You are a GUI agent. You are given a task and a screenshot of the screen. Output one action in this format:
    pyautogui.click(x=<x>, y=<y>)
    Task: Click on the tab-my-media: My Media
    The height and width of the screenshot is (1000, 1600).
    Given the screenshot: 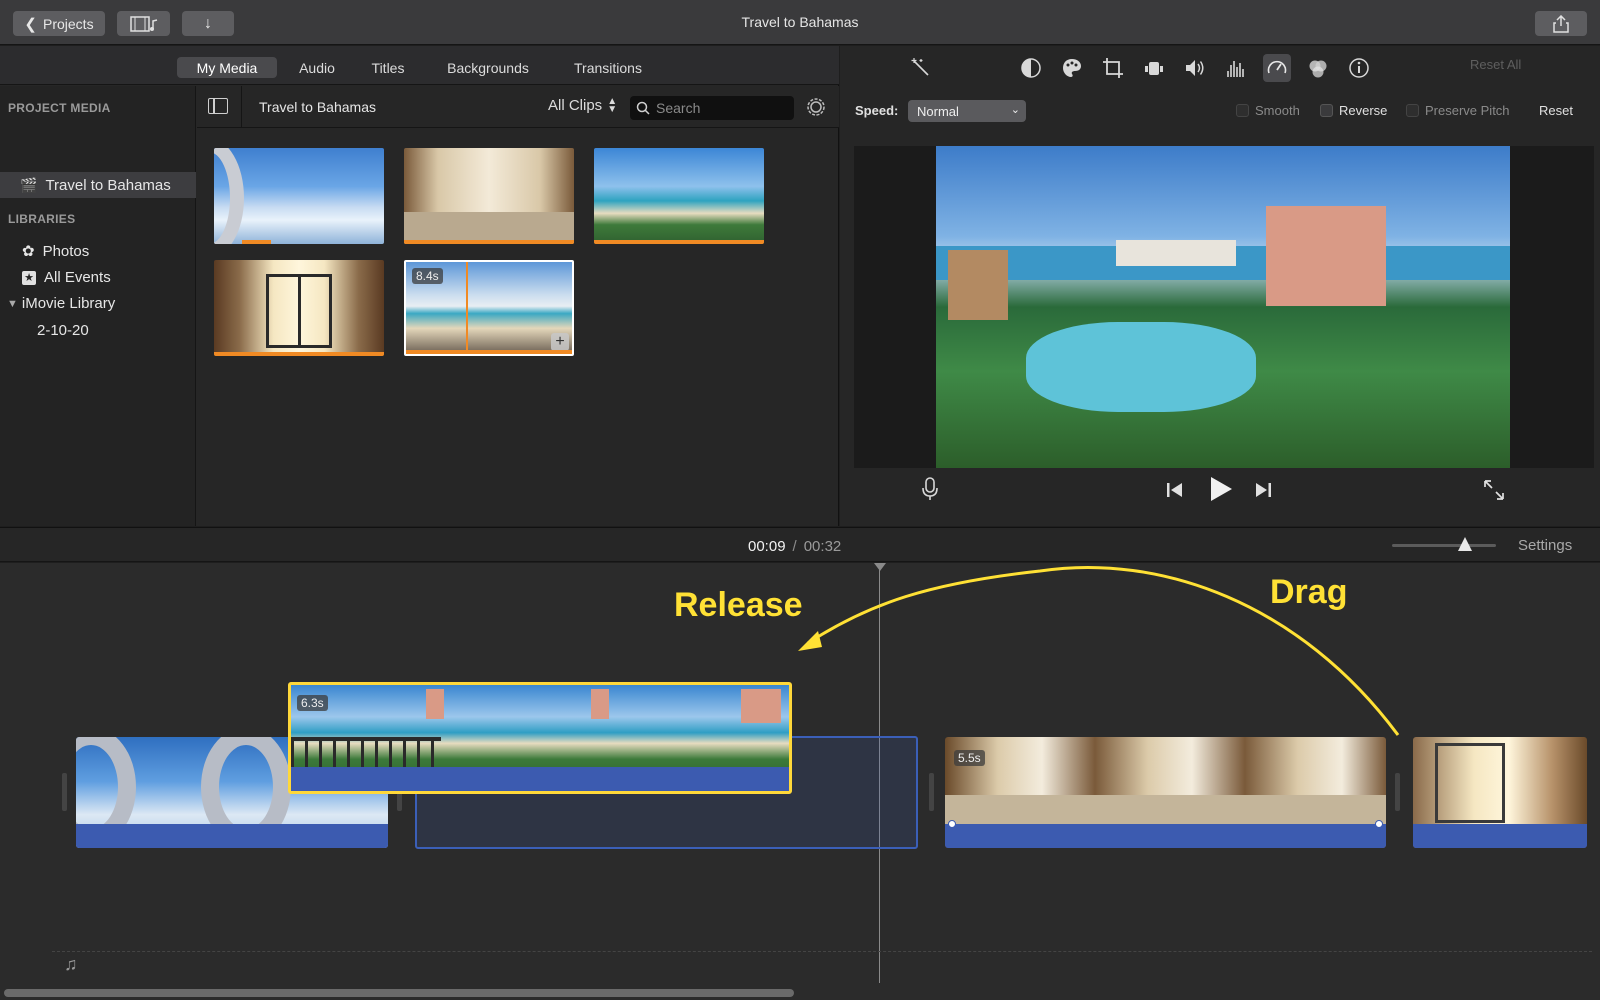 What is the action you would take?
    pyautogui.click(x=227, y=67)
    